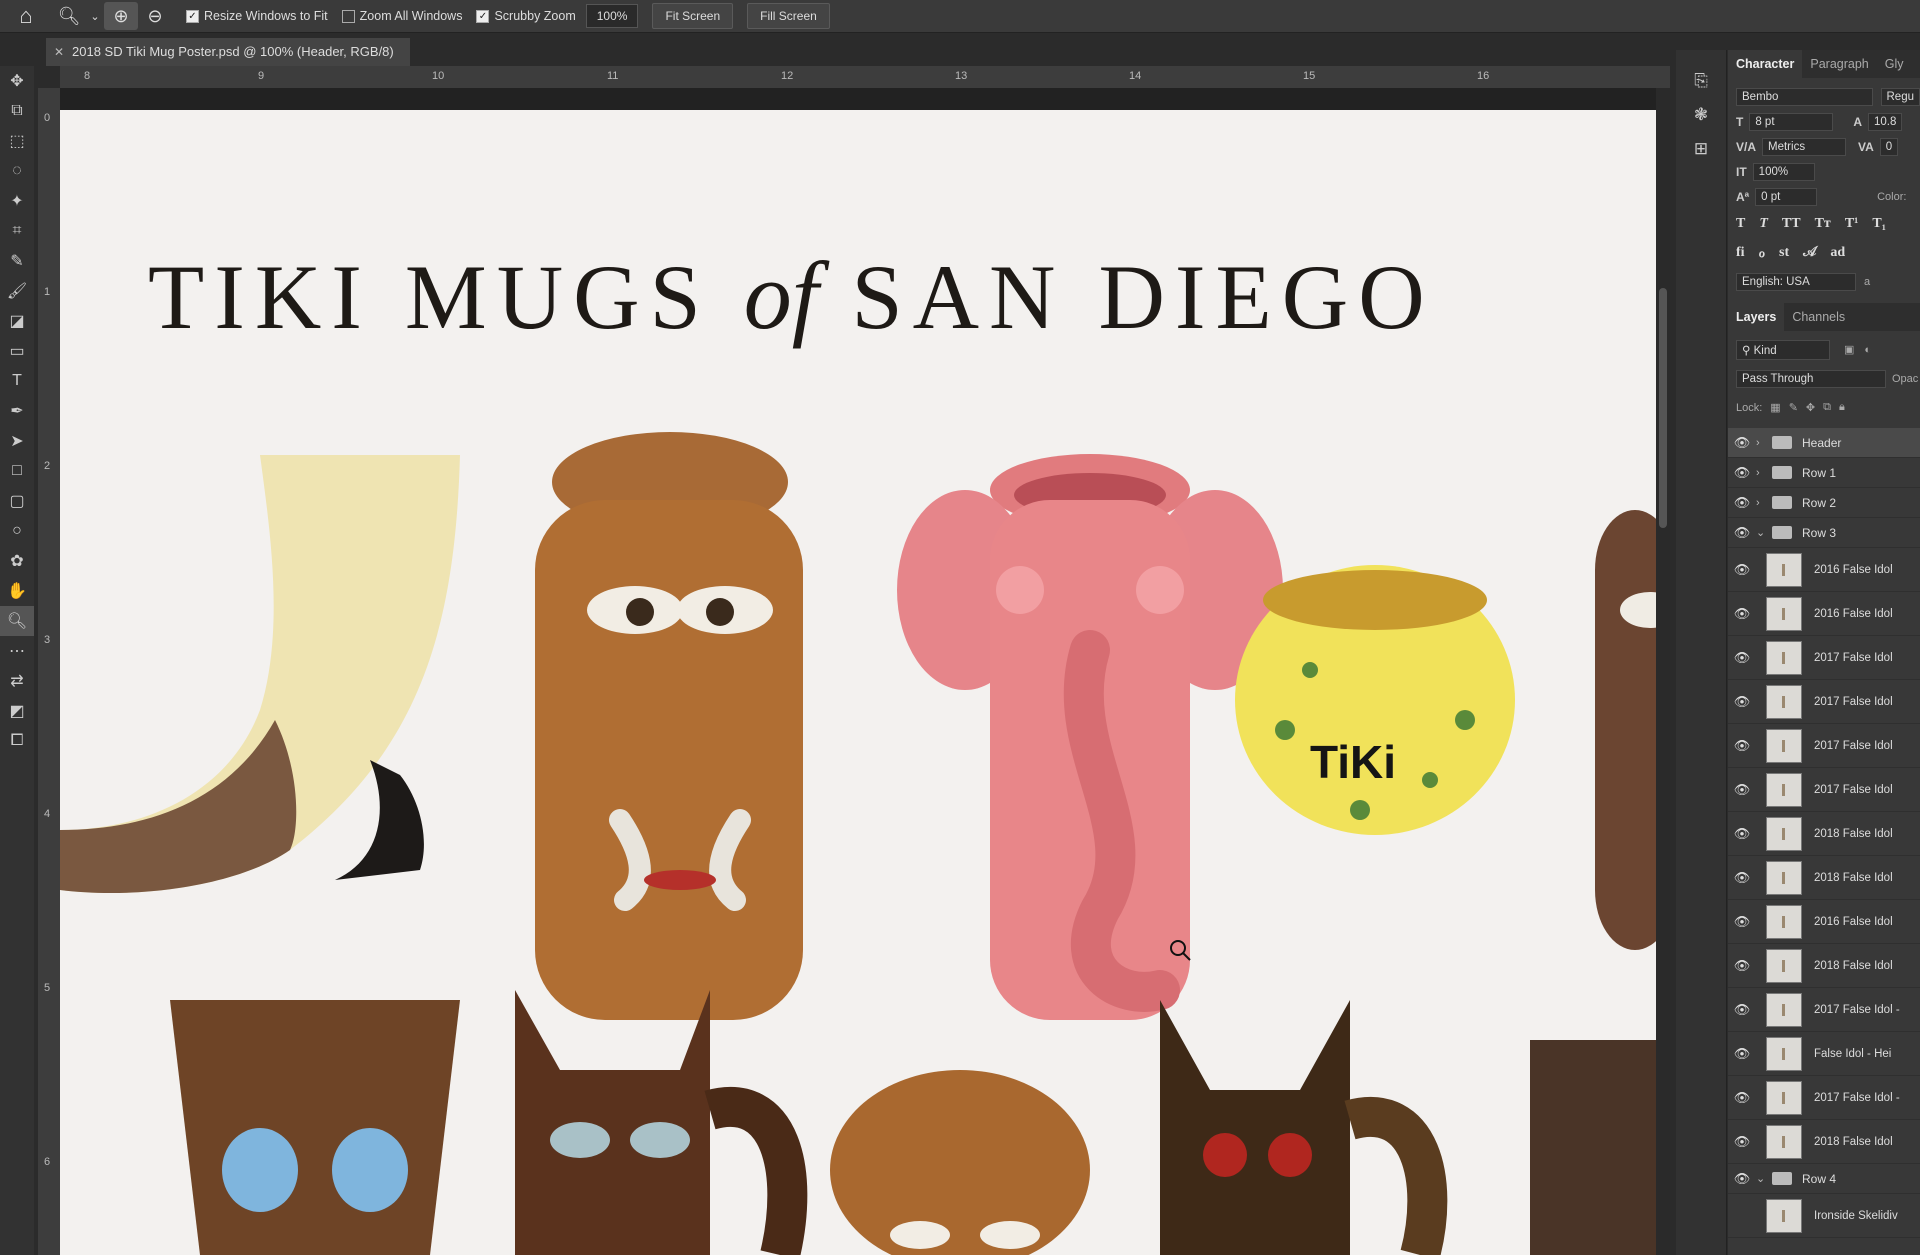  I want to click on vertical-ruler: 0 1 2 3 4 5 6, so click(49, 671).